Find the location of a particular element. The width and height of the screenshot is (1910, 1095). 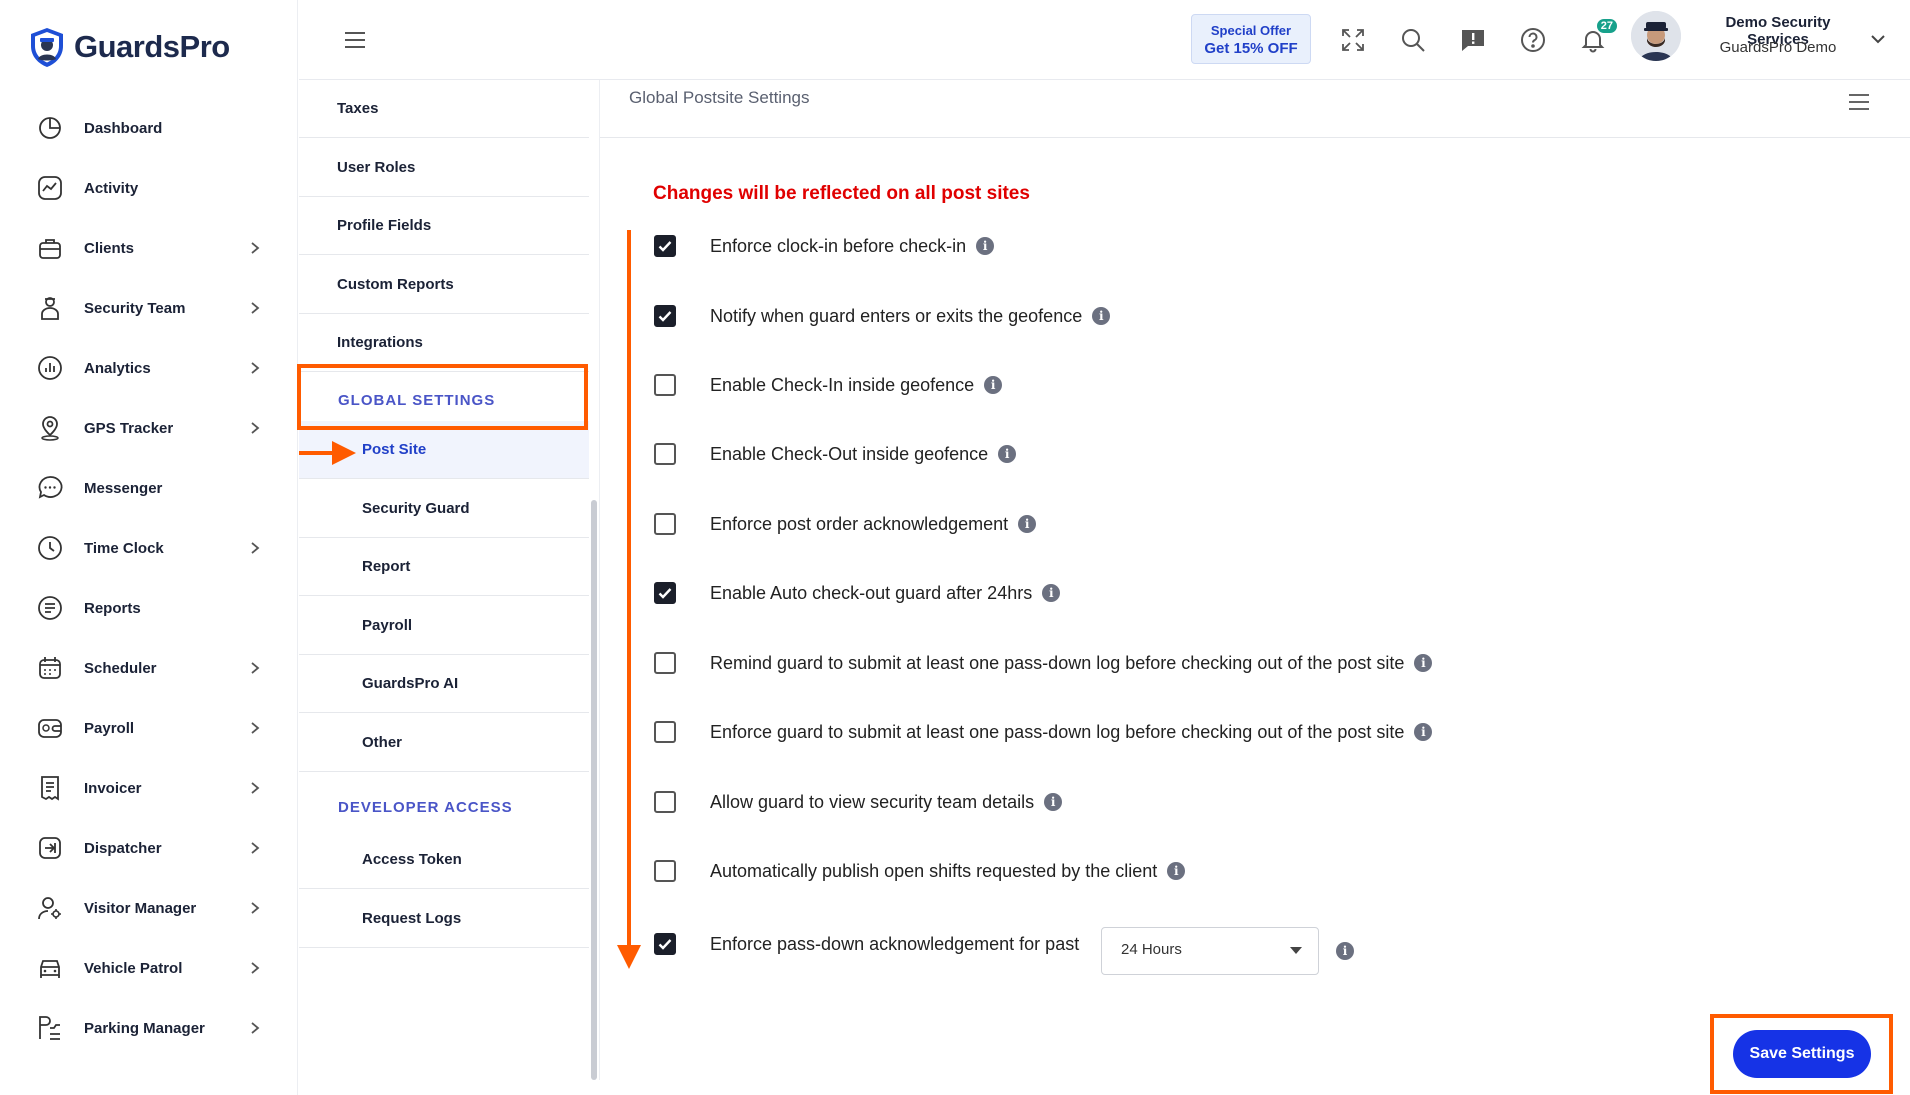

submenu-item-custom-reports: Custom Reports is located at coordinates (444, 285).